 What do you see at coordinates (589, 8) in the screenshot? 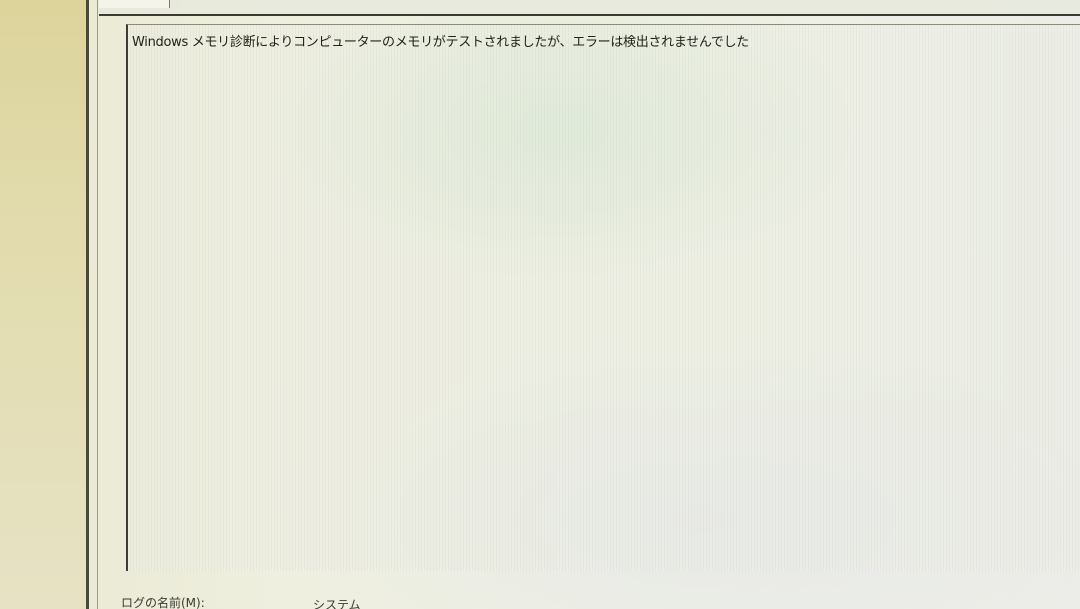
I see `tab-strip` at bounding box center [589, 8].